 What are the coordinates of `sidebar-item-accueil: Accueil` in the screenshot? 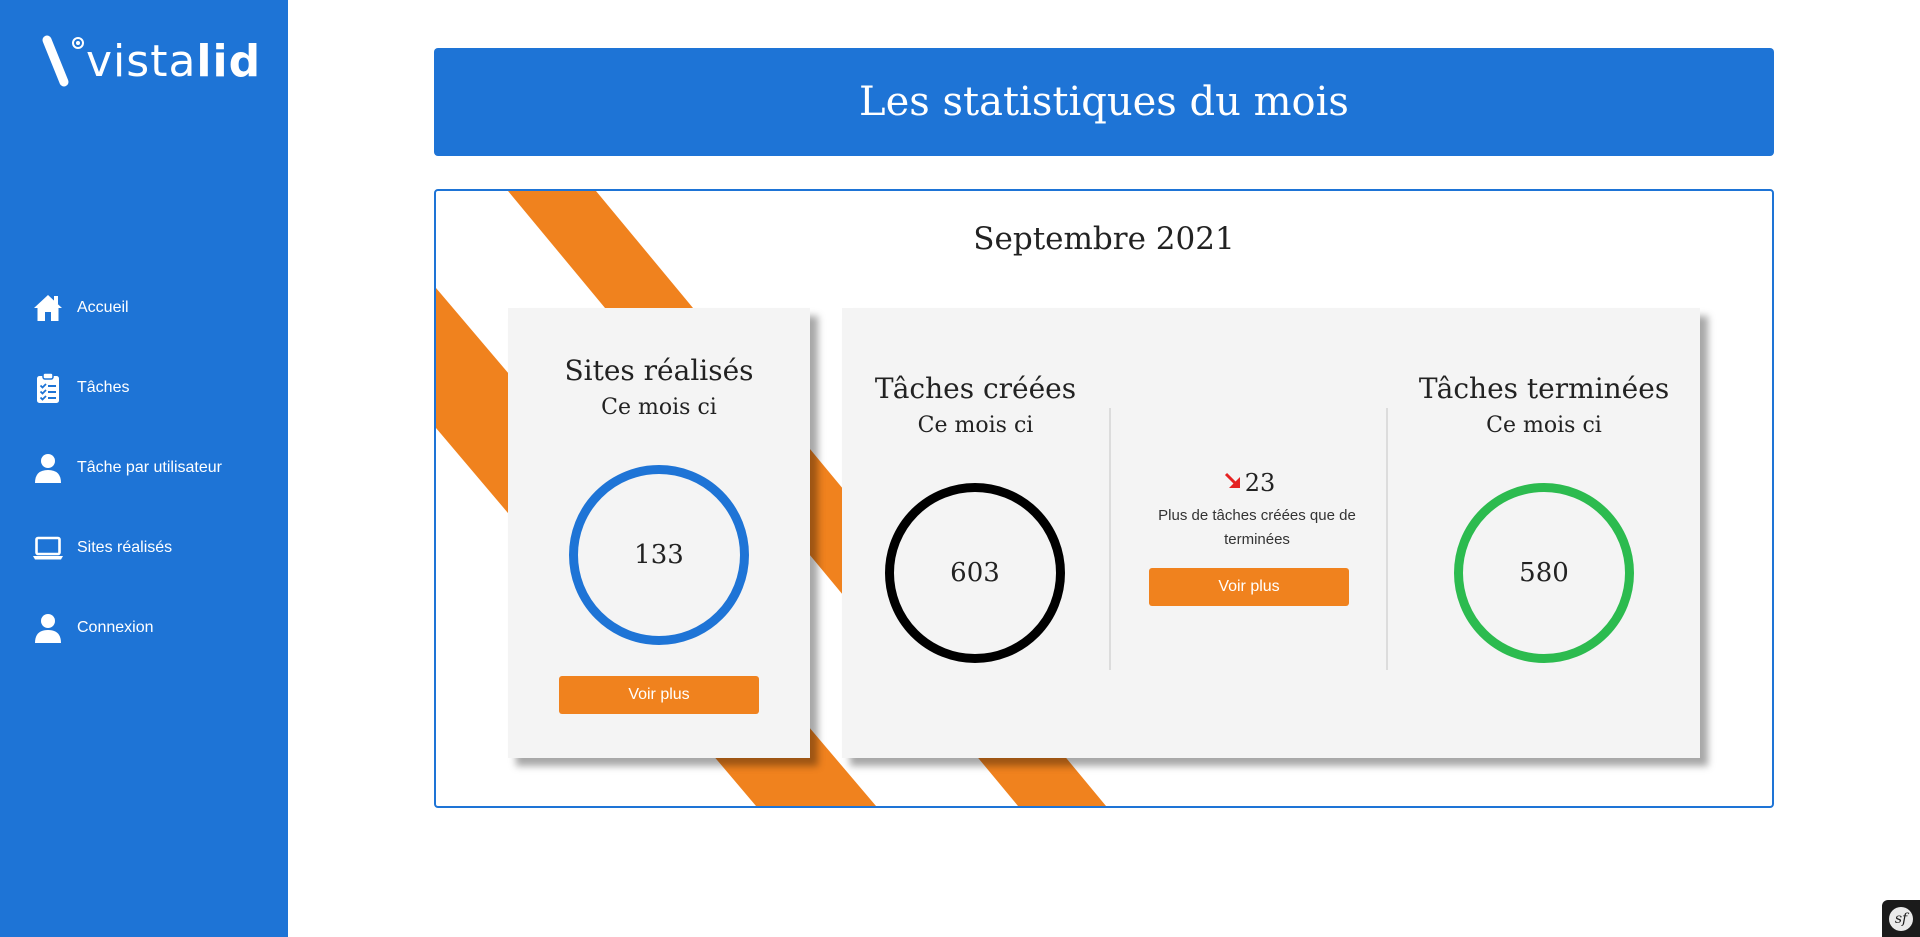 It's located at (144, 308).